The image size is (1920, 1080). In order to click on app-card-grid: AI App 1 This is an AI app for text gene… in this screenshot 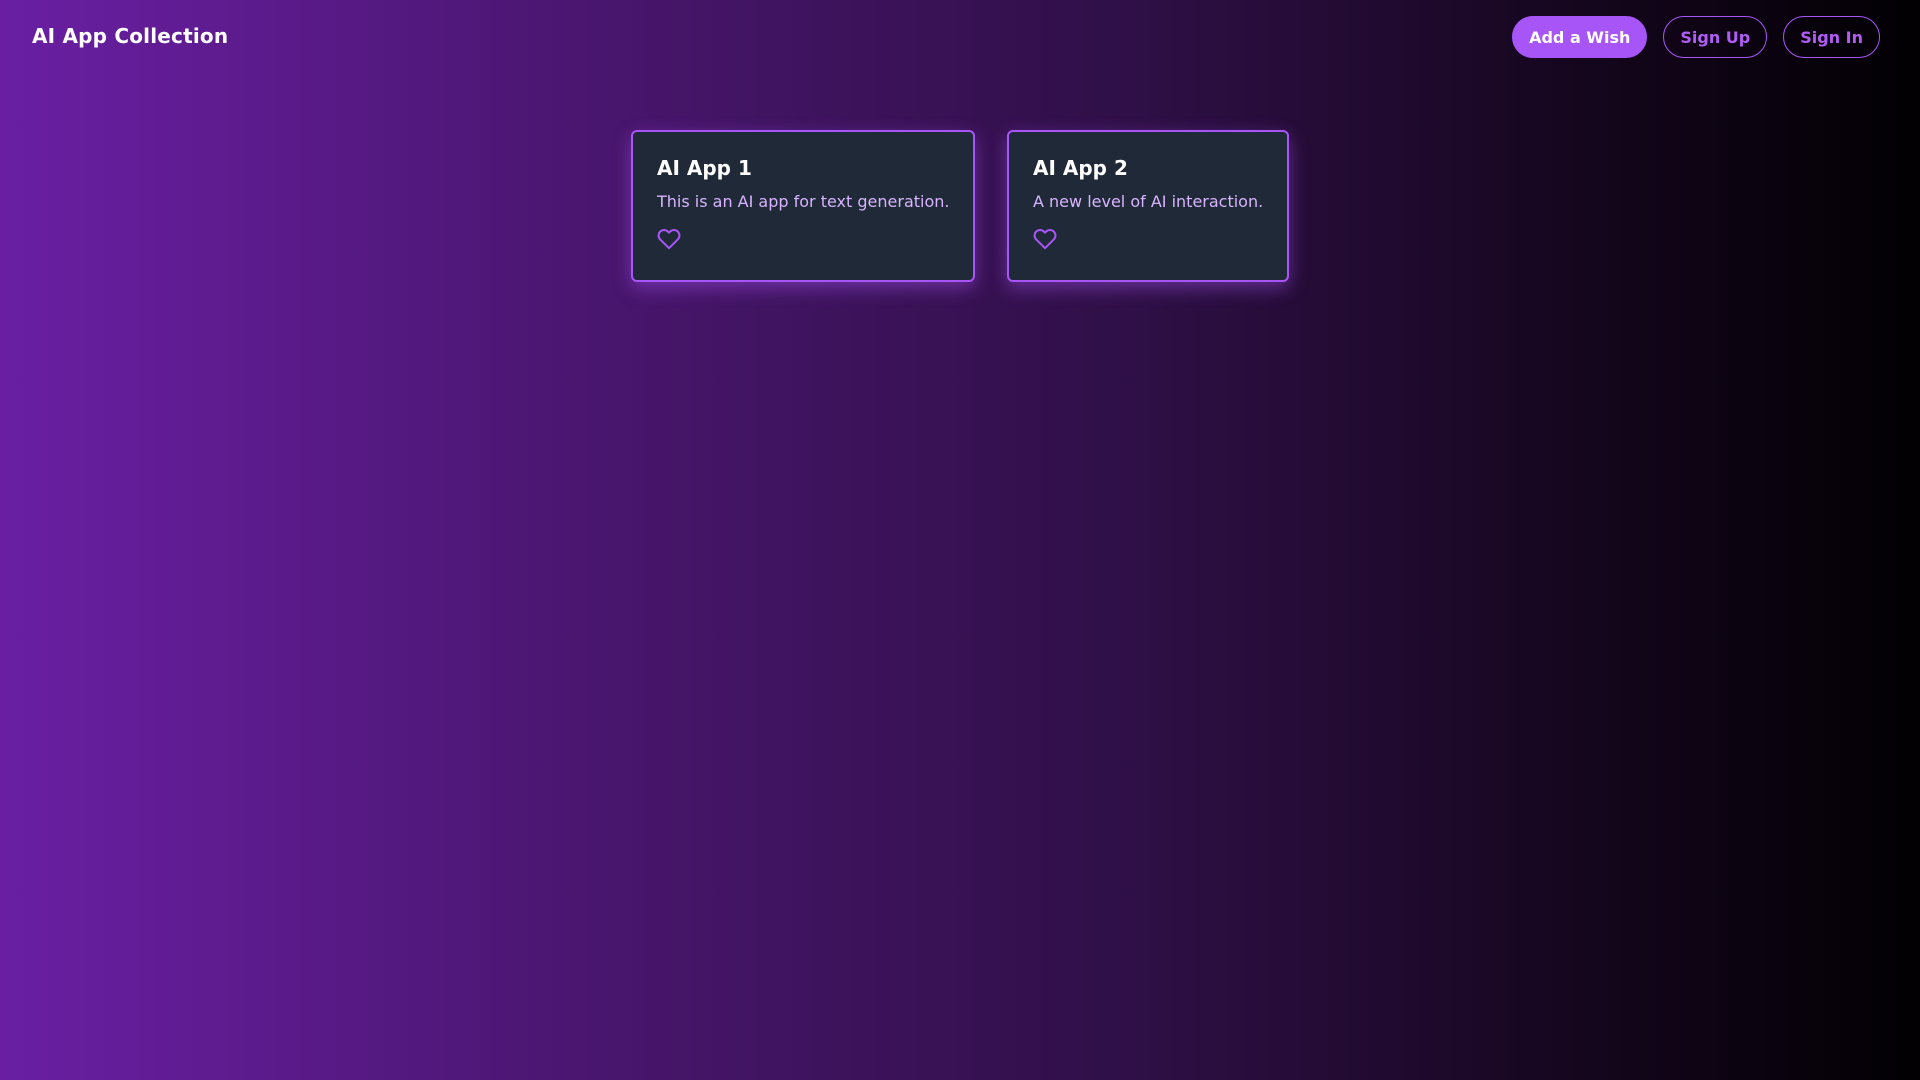, I will do `click(960, 206)`.